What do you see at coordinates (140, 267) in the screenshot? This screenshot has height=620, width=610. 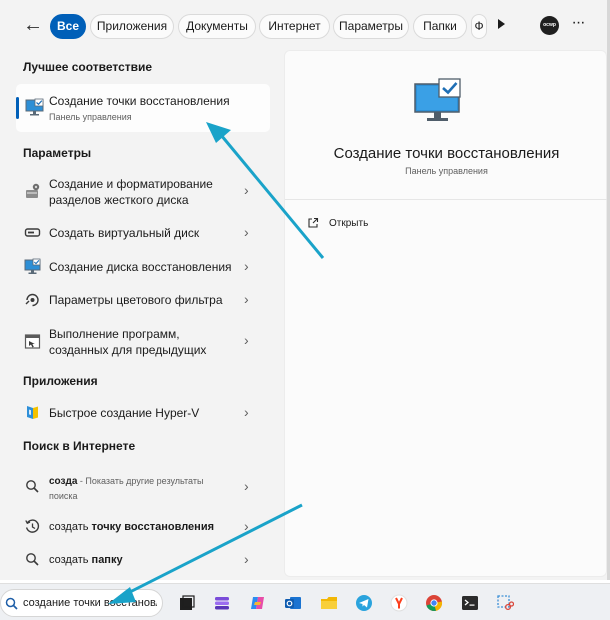 I see `settings-item-label: Создание диска восстановления` at bounding box center [140, 267].